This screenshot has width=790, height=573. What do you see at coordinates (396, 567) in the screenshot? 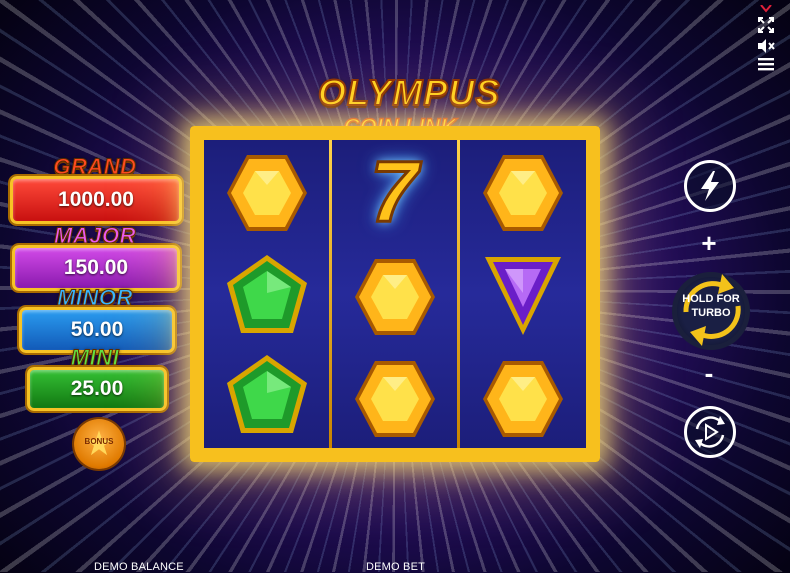
I see `demo-bet-label: DEMO BET` at bounding box center [396, 567].